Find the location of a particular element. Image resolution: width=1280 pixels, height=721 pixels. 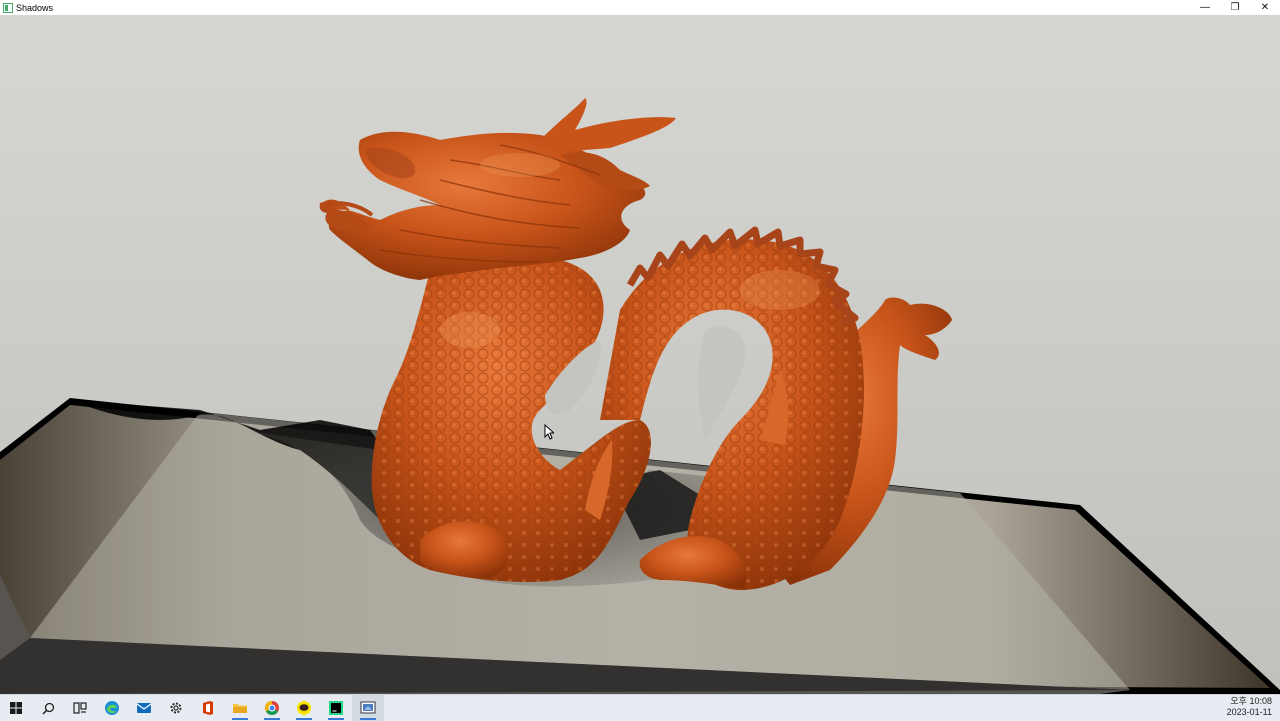

file-explorer-button is located at coordinates (240, 708).